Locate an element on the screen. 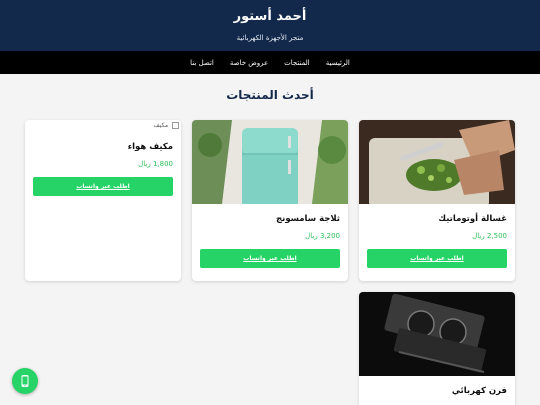  product-card: فرن كهربائي is located at coordinates (437, 348).